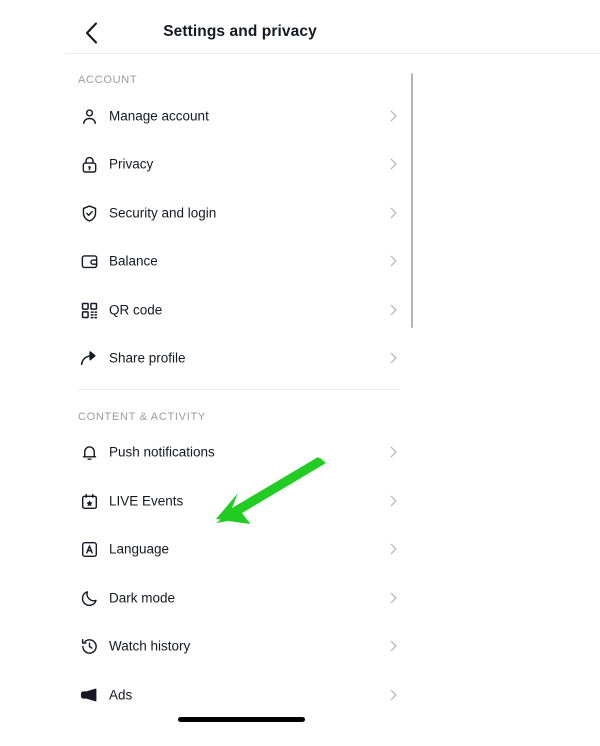  What do you see at coordinates (239, 213) in the screenshot?
I see `settings-row-security-and-login: Security and login` at bounding box center [239, 213].